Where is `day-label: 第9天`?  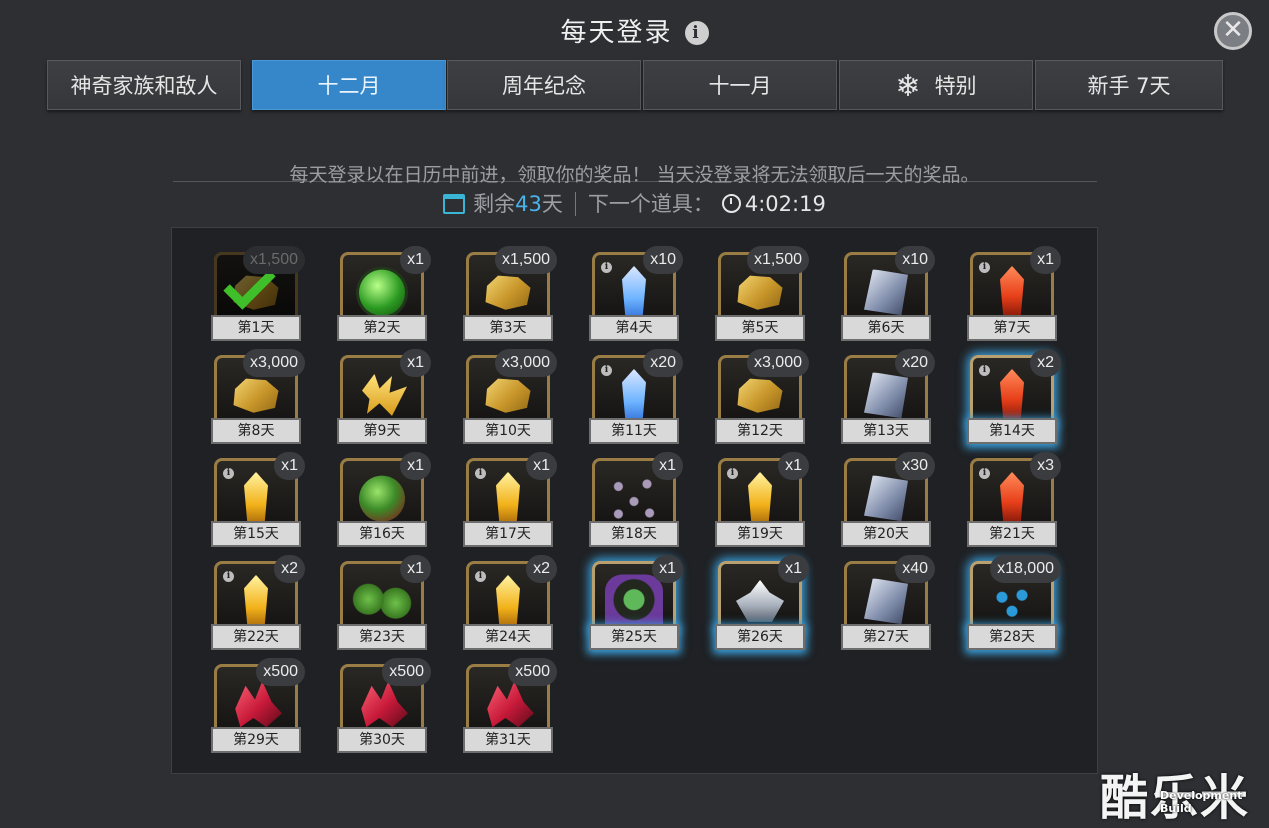
day-label: 第9天 is located at coordinates (382, 431).